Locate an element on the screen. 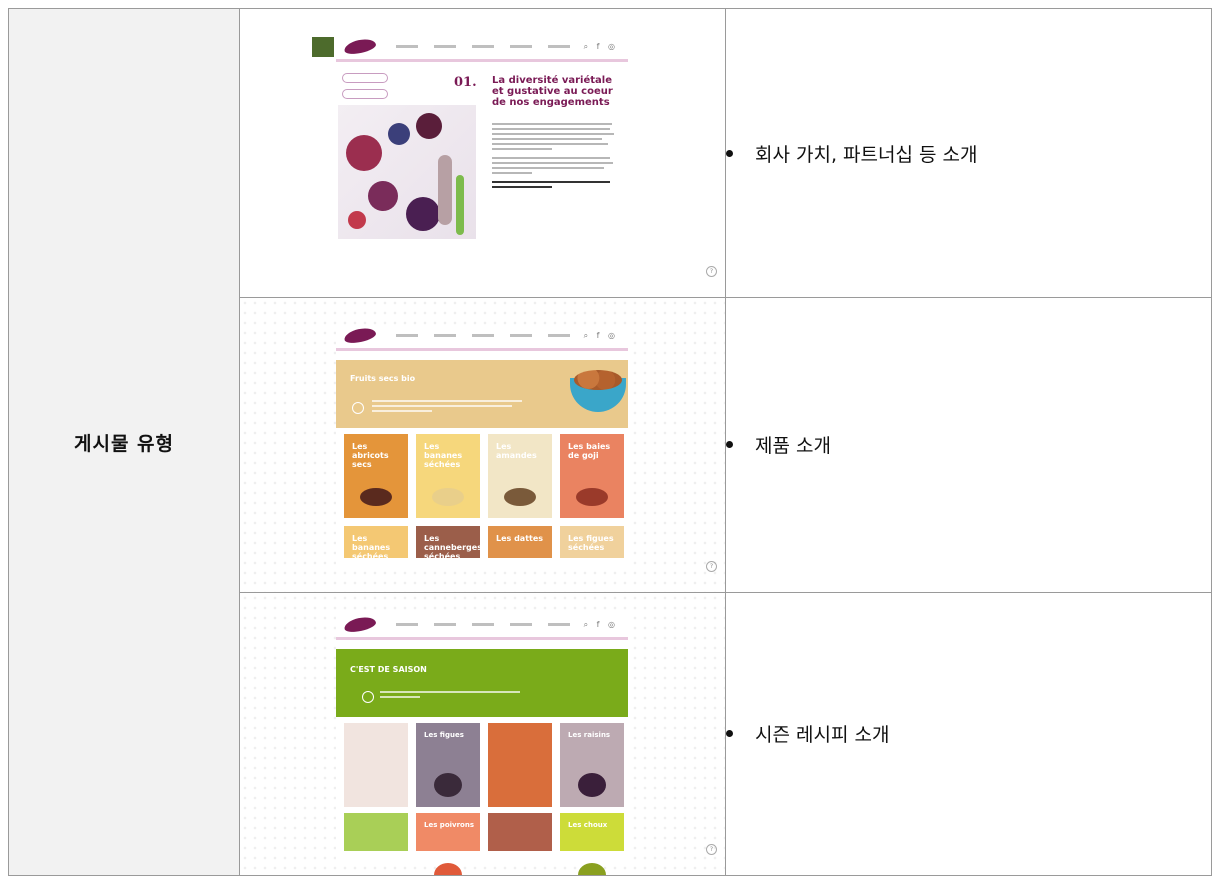  season-tile-label: Les figues is located at coordinates (444, 734).